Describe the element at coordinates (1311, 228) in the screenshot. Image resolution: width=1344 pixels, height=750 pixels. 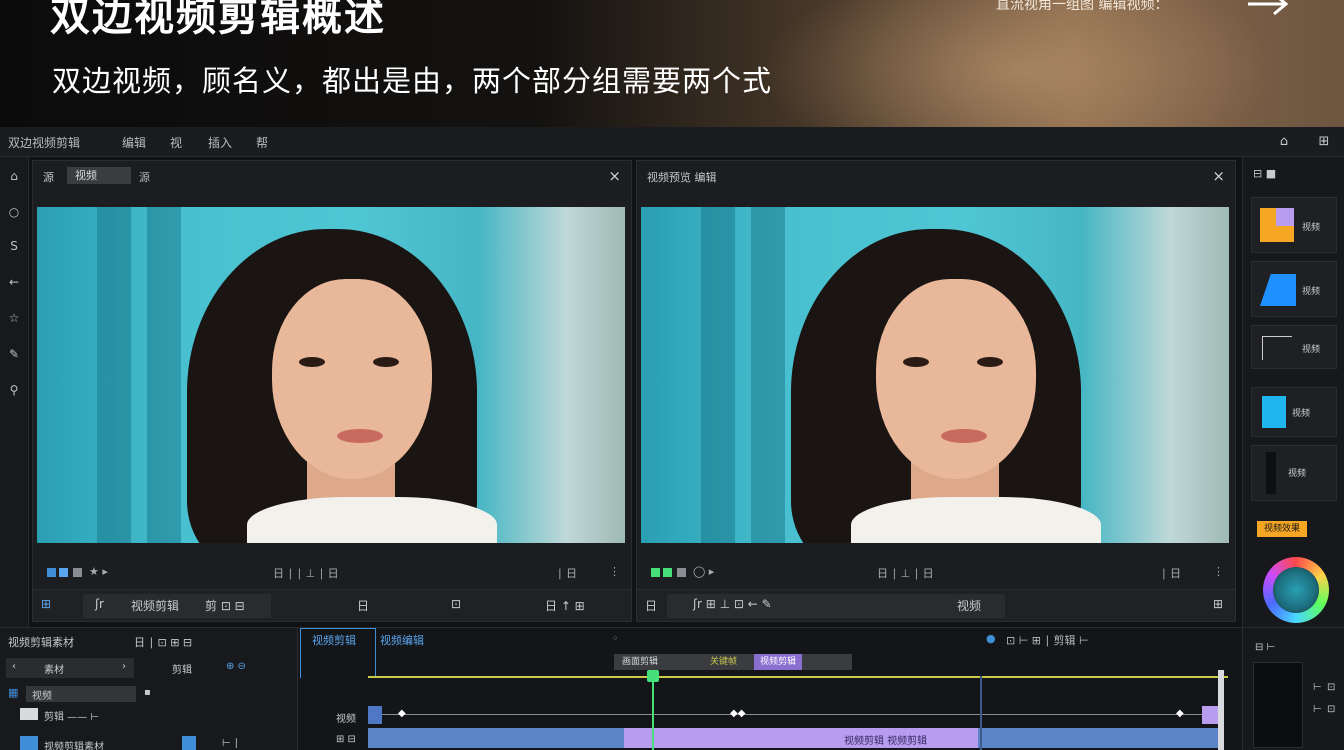
I see `effect-label: 视频` at that location.